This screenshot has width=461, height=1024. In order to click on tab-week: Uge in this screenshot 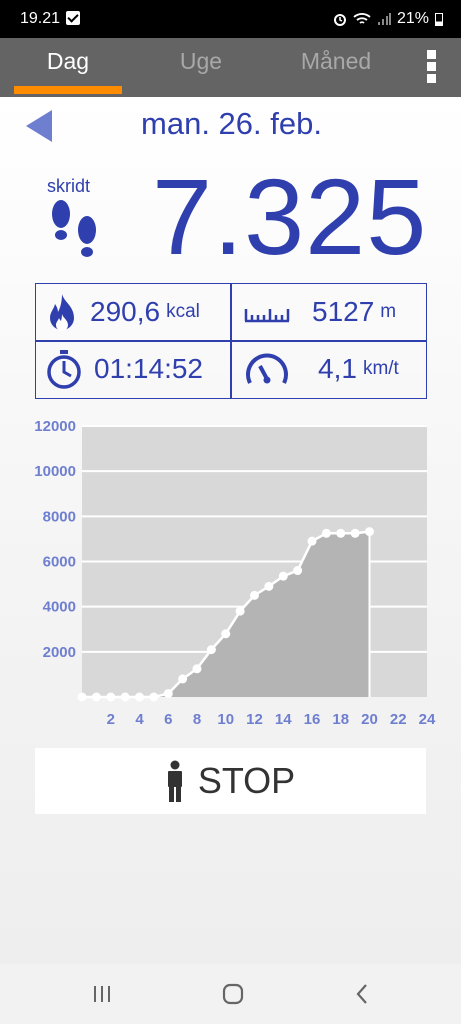, I will do `click(201, 61)`.